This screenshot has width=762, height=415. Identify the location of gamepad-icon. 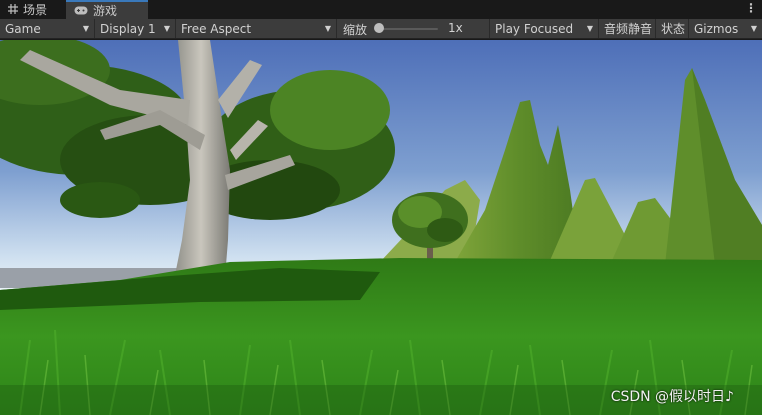
(81, 11).